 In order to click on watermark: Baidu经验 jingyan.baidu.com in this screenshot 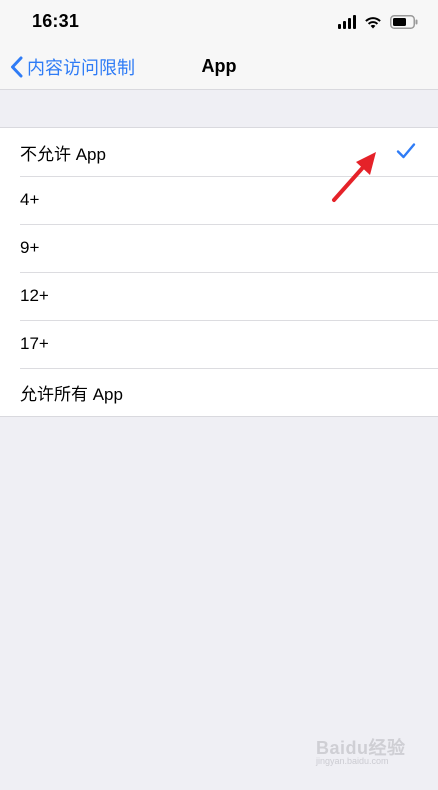, I will do `click(364, 751)`.